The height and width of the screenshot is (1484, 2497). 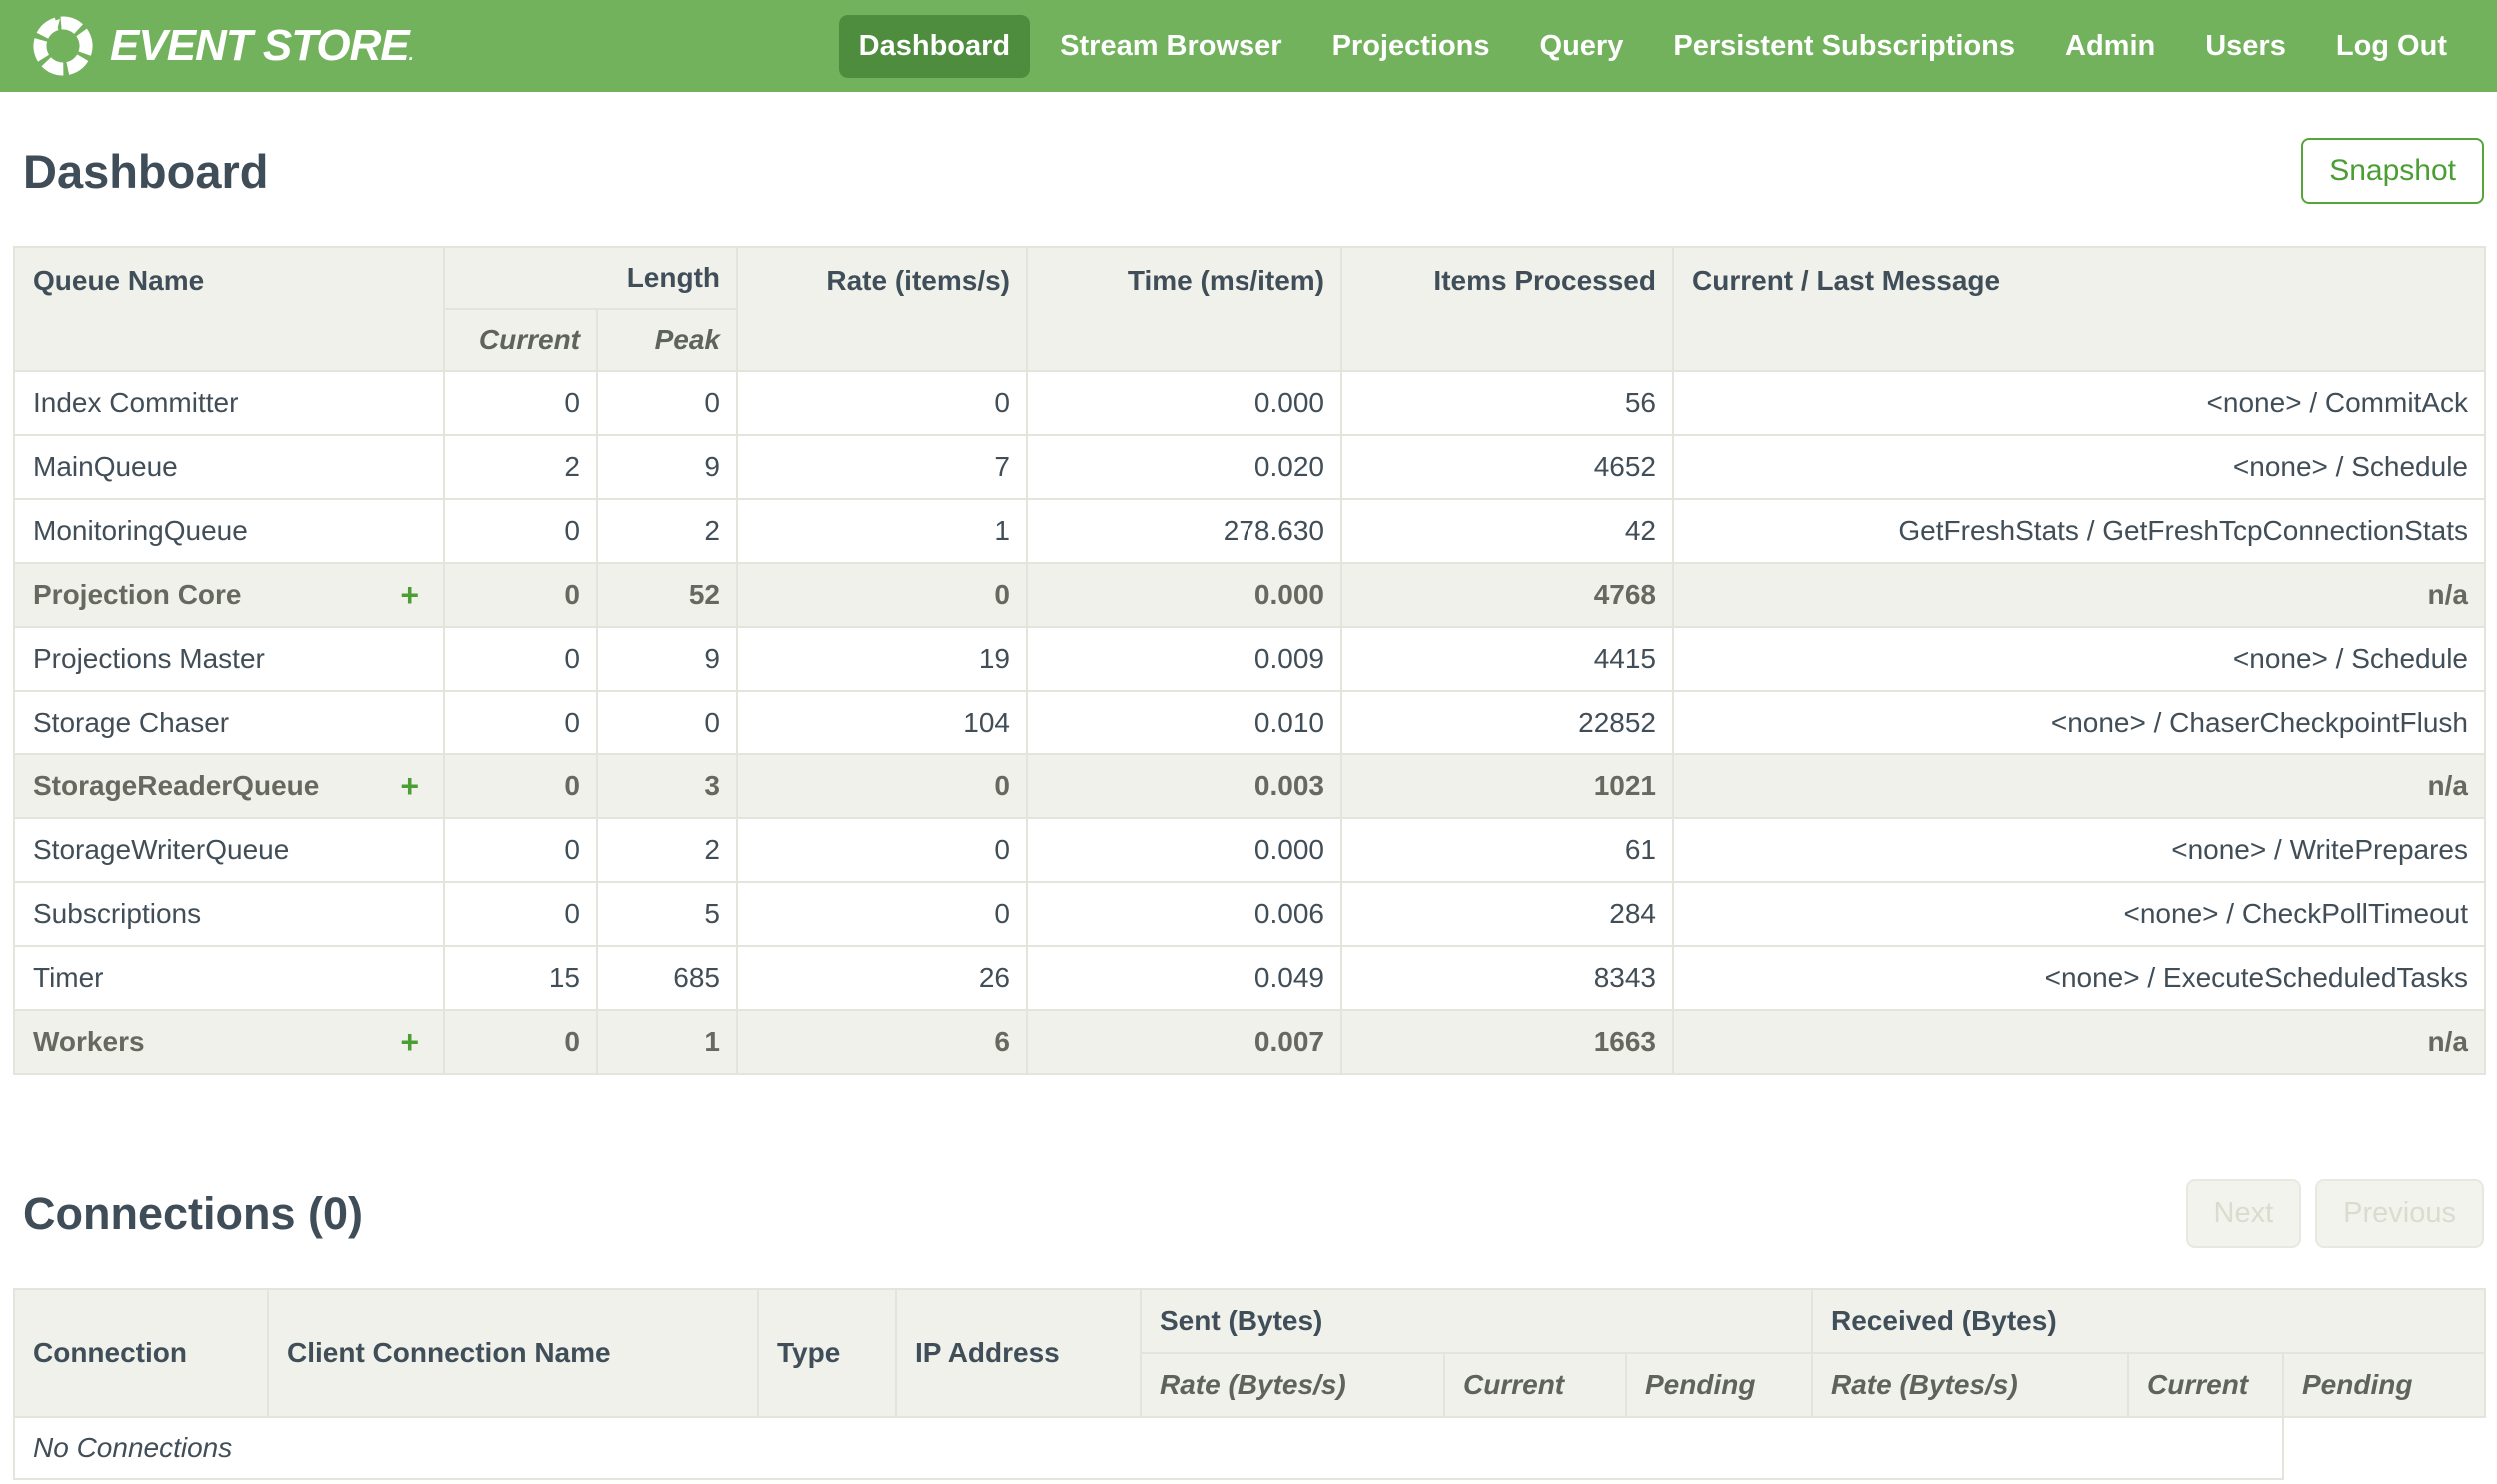 I want to click on logo-registered-mark: ., so click(x=411, y=54).